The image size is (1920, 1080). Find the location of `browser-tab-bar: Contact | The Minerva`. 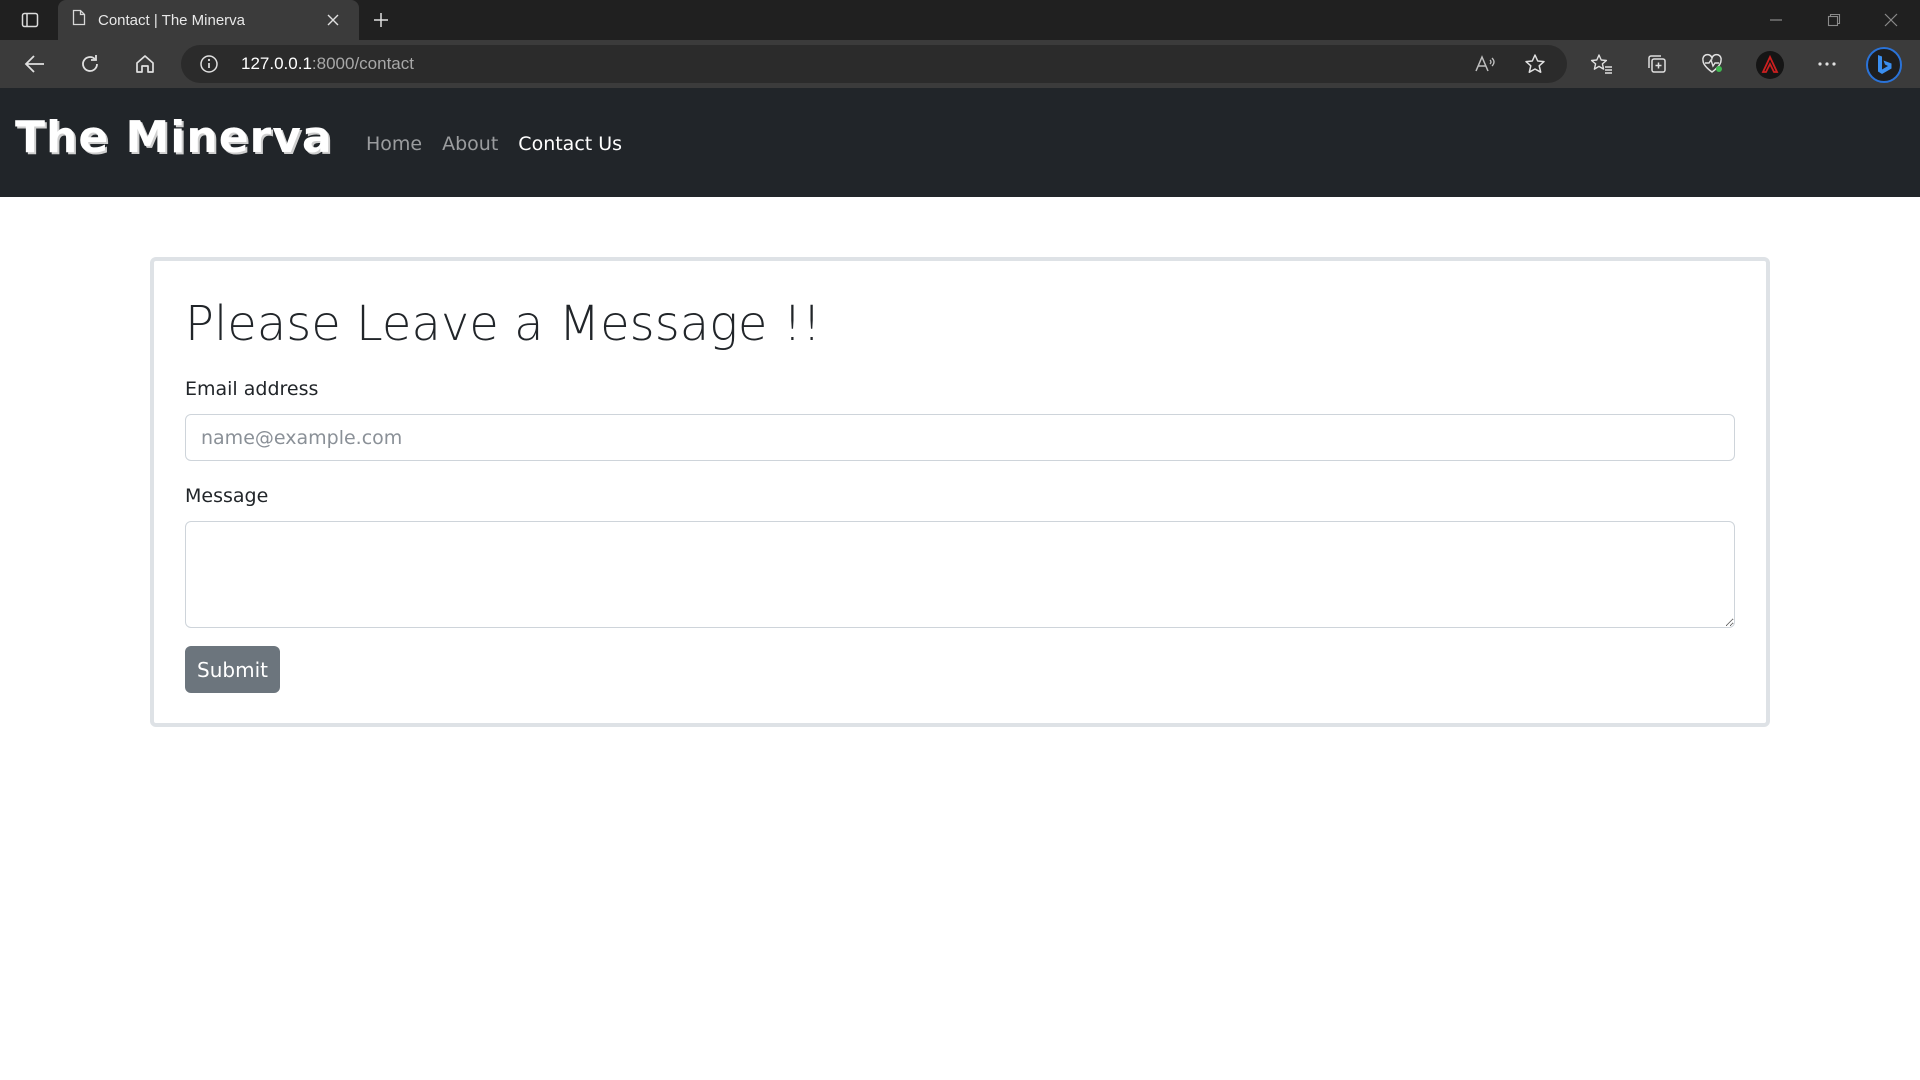

browser-tab-bar: Contact | The Minerva is located at coordinates (960, 20).